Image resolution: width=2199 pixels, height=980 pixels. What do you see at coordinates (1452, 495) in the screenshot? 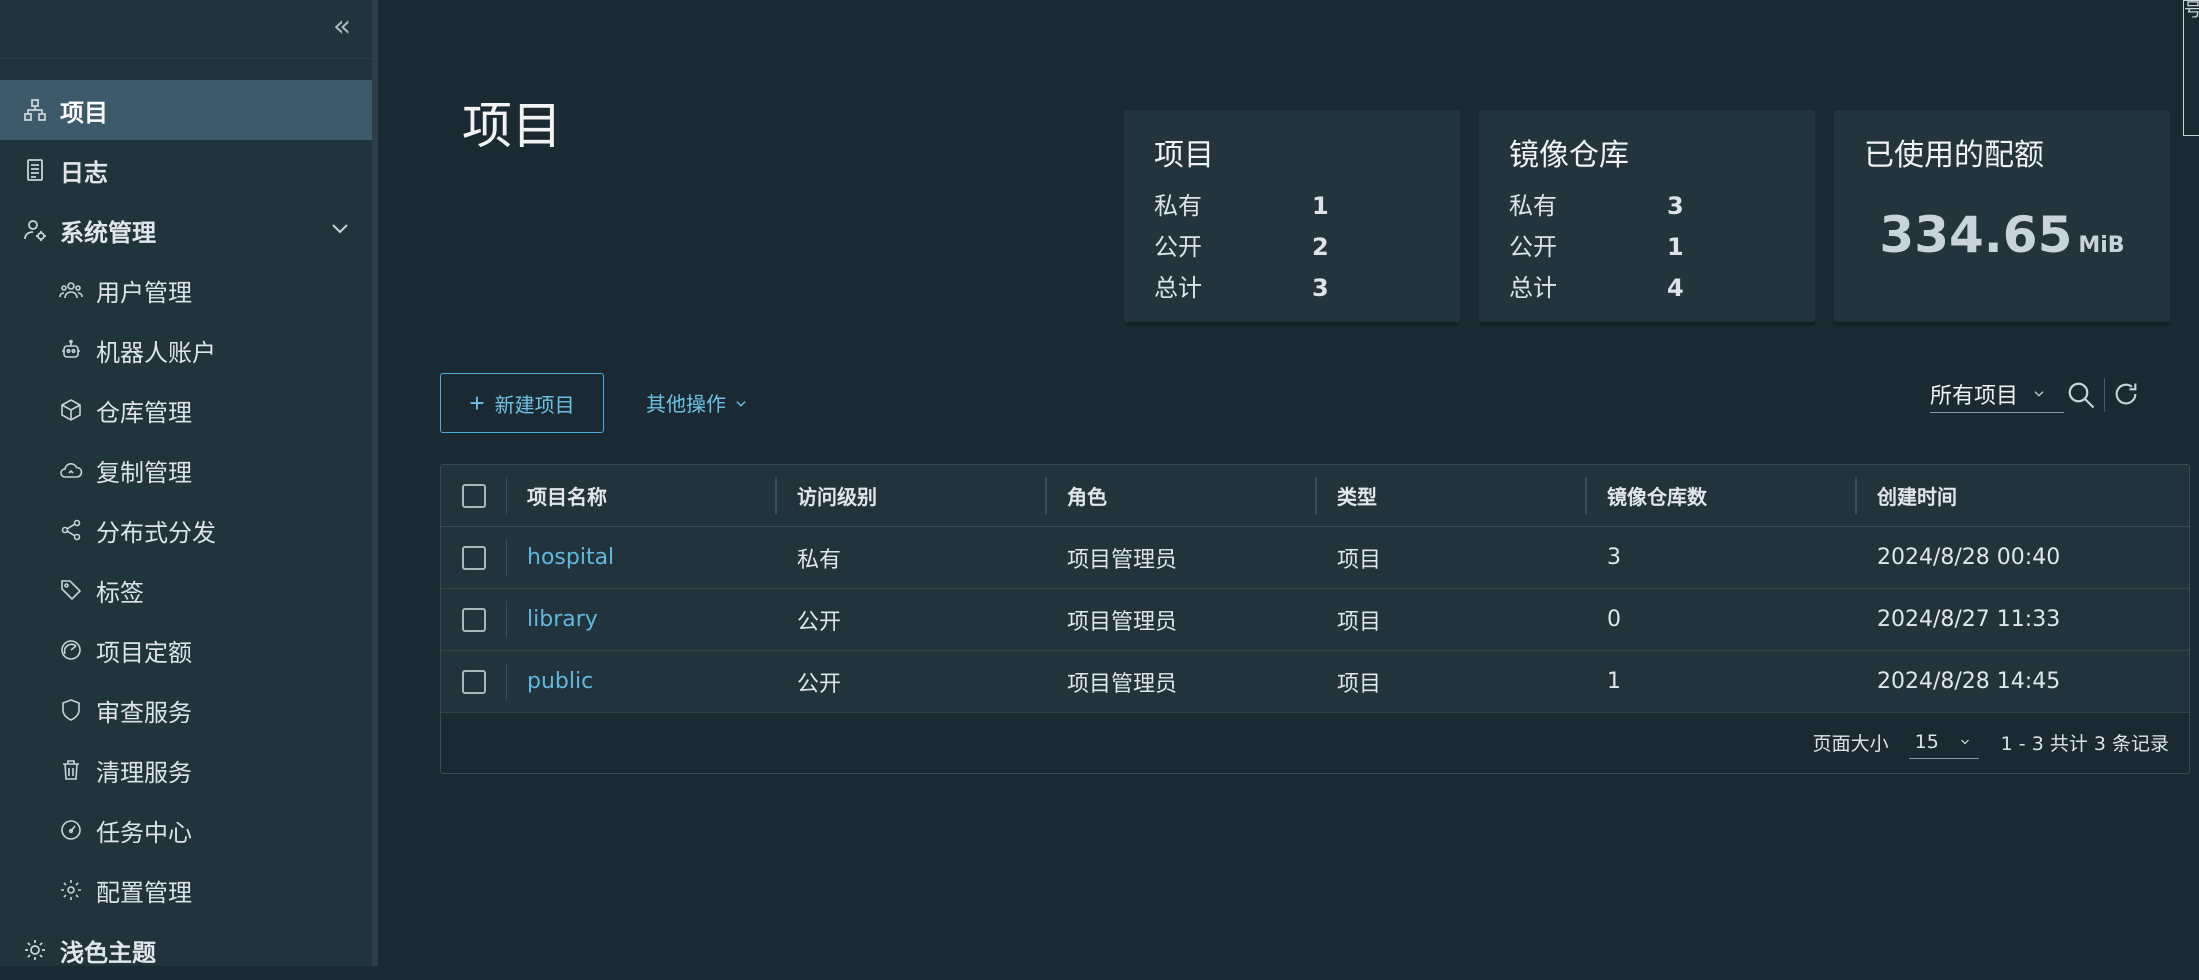
I see `column-header-type: 类型` at bounding box center [1452, 495].